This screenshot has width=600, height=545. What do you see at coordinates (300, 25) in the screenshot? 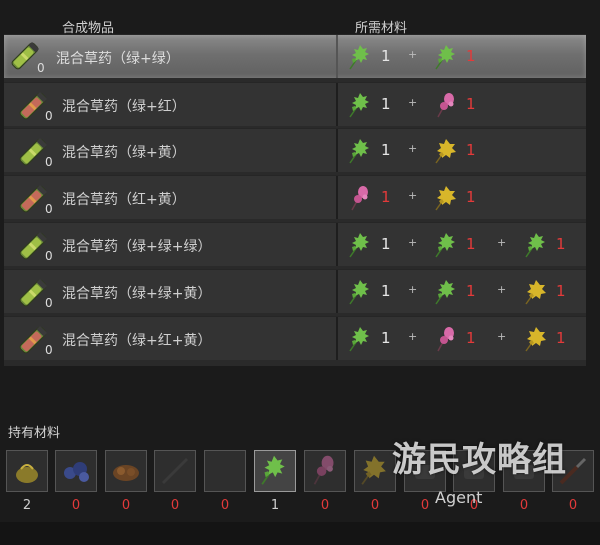
I see `column-header: 合成物品 所需材料` at bounding box center [300, 25].